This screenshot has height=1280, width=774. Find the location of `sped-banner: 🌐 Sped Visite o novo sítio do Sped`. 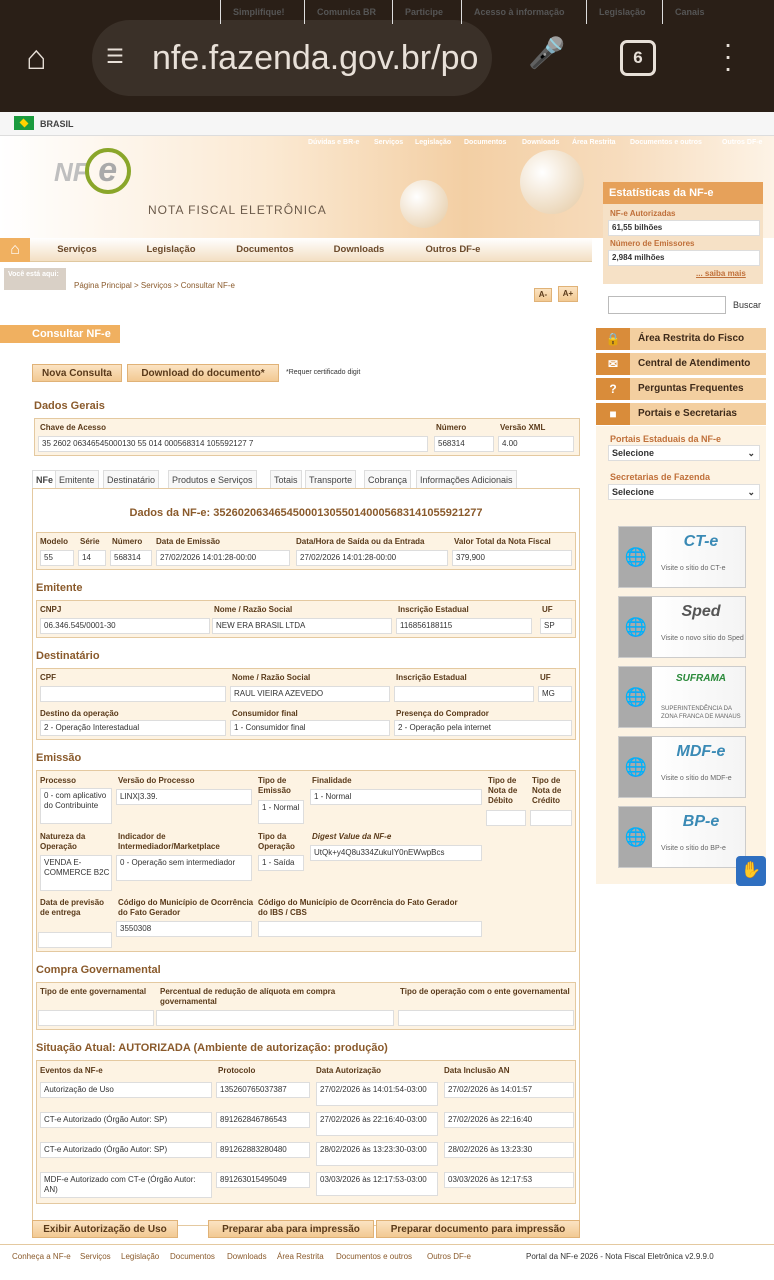

sped-banner: 🌐 Sped Visite o novo sítio do Sped is located at coordinates (682, 627).